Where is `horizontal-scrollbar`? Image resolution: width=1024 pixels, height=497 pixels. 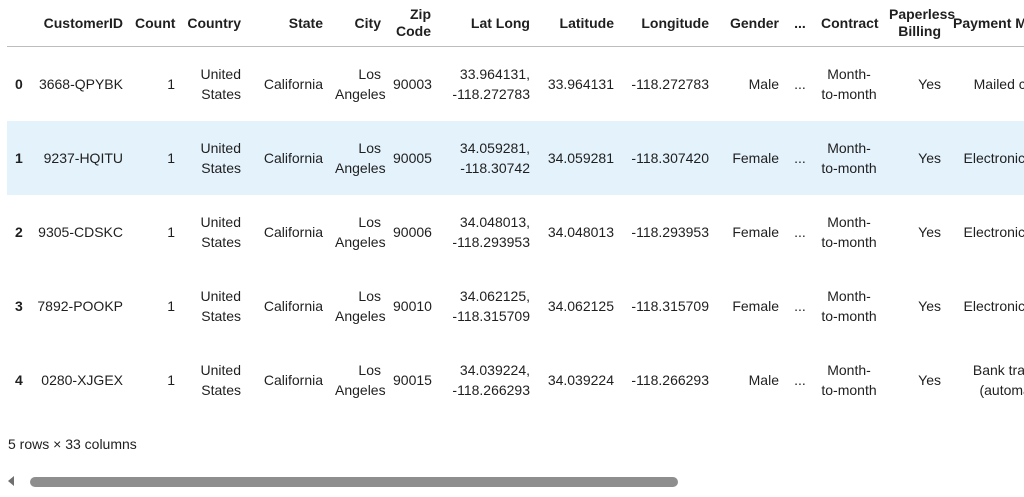
horizontal-scrollbar is located at coordinates (512, 482).